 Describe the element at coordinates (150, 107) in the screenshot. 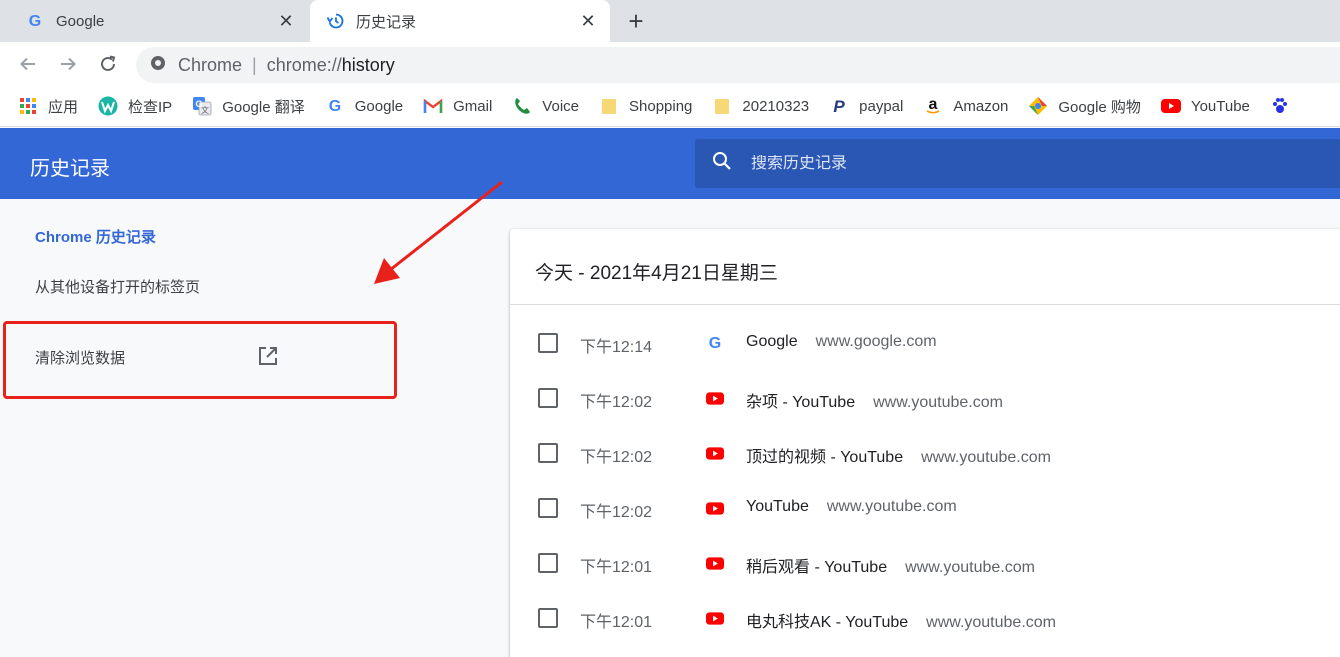

I see `bookmark-label: 检查IP` at that location.